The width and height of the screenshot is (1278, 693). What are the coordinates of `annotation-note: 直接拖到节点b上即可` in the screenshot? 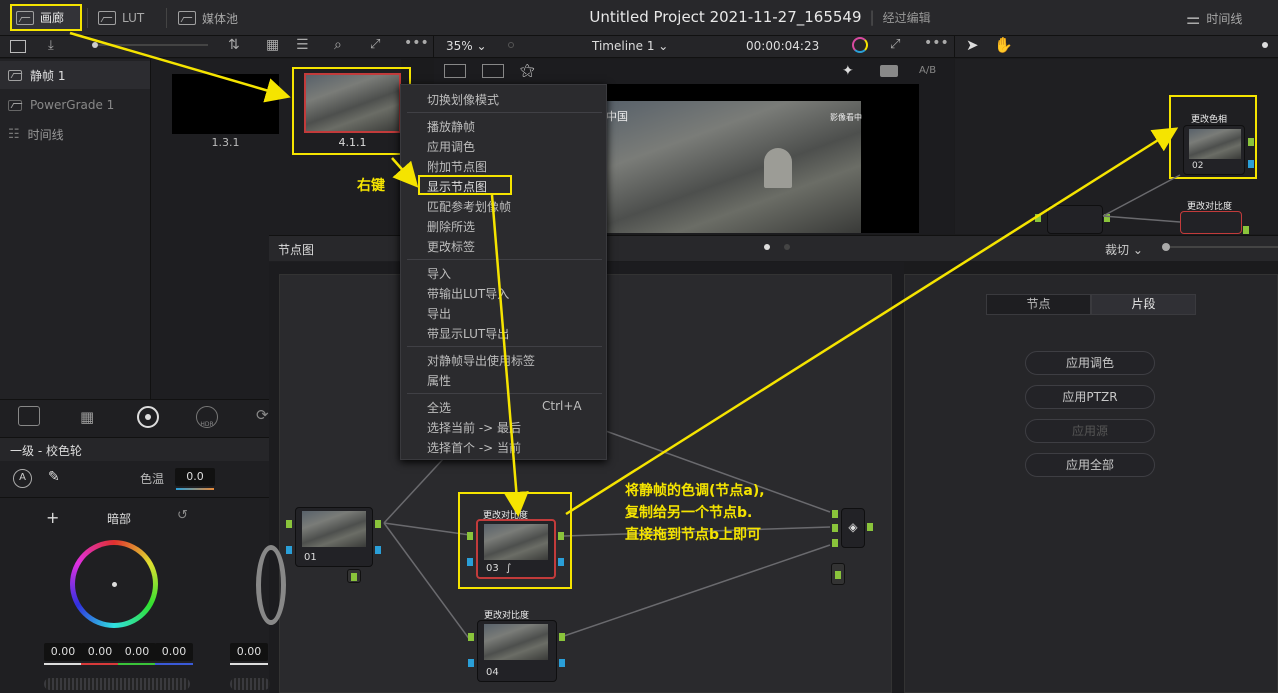 It's located at (693, 535).